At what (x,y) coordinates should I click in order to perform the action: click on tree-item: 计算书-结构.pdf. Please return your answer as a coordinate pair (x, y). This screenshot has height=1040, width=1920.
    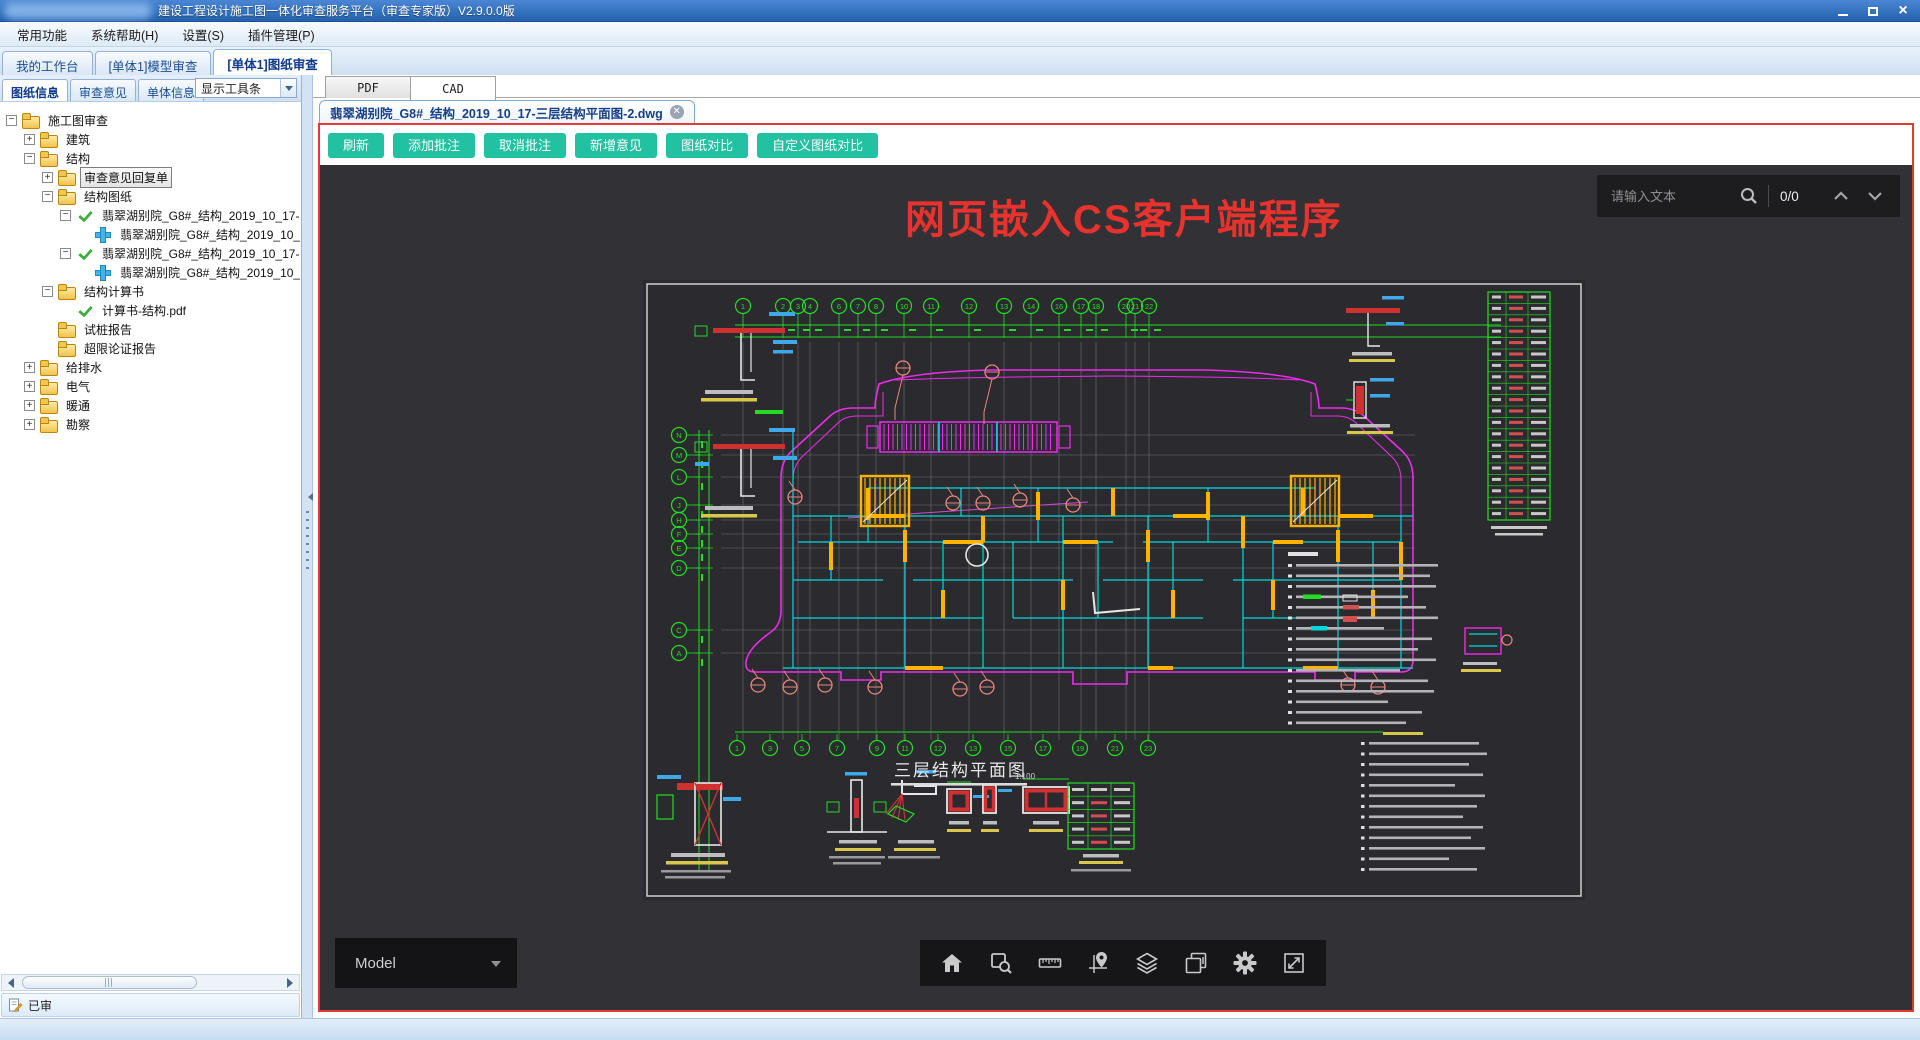
    Looking at the image, I should click on (150, 310).